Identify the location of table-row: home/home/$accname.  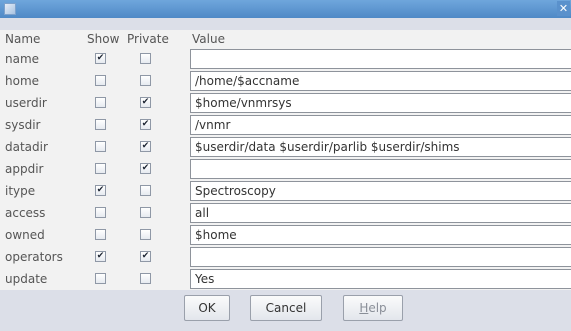
(285, 81).